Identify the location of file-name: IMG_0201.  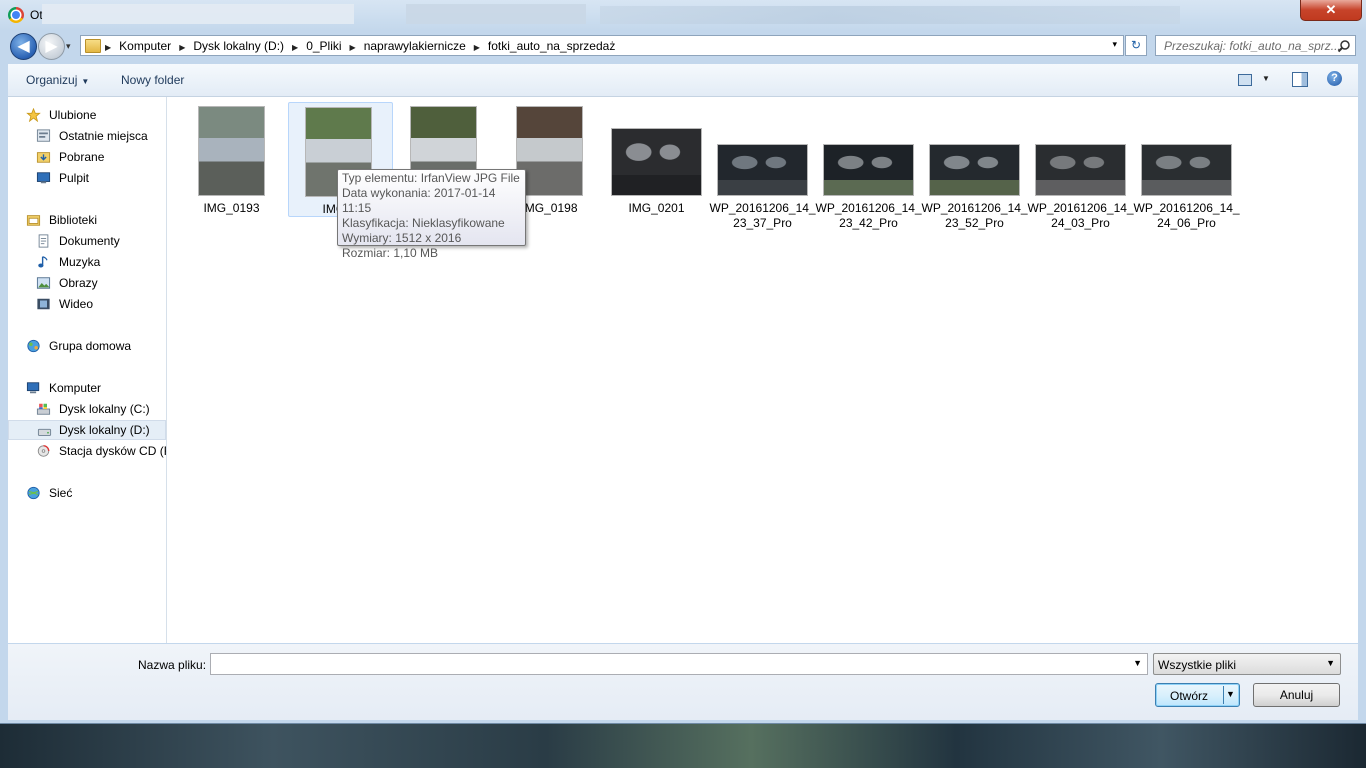
(656, 208).